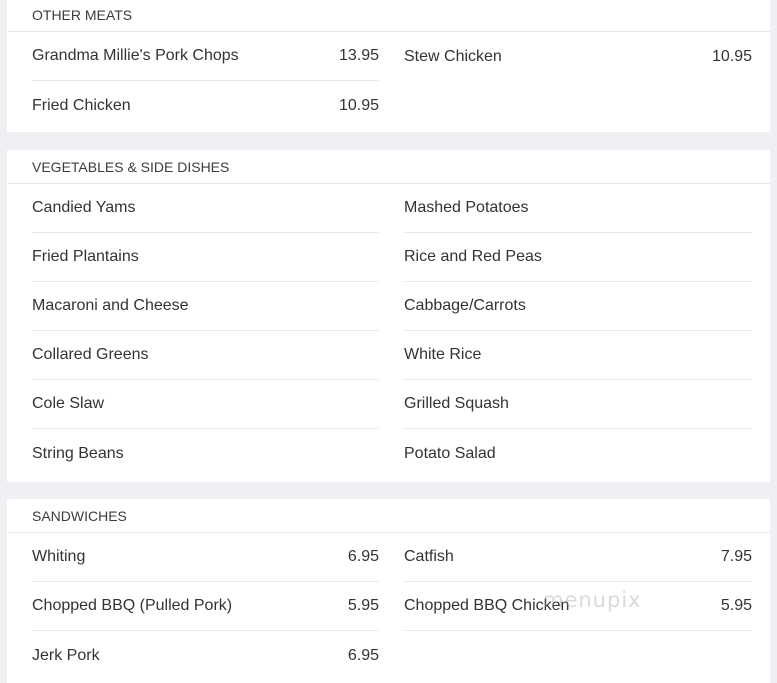  What do you see at coordinates (110, 305) in the screenshot?
I see `menu-item-name: Macaroni and Cheese` at bounding box center [110, 305].